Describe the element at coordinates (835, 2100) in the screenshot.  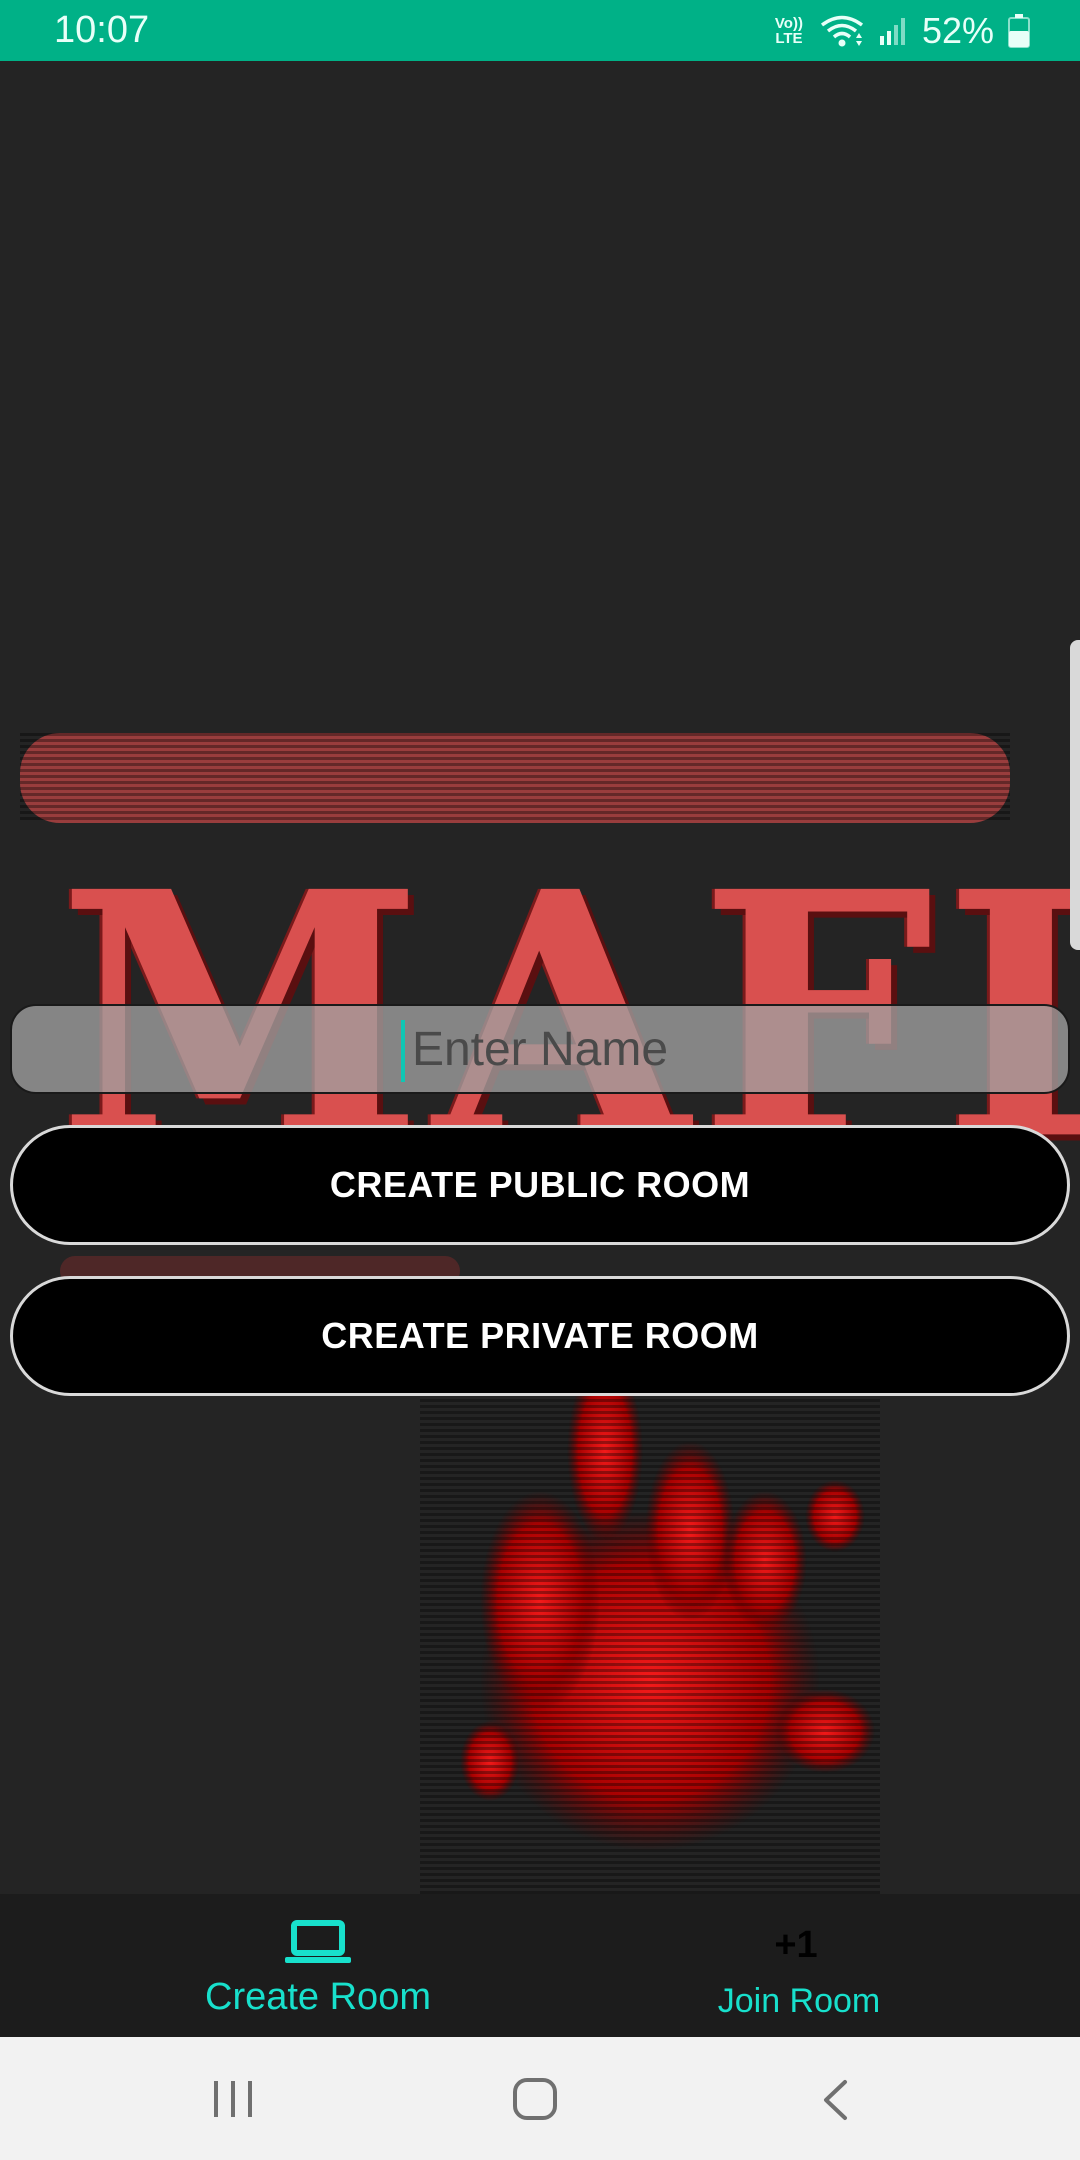
I see `back-icon` at that location.